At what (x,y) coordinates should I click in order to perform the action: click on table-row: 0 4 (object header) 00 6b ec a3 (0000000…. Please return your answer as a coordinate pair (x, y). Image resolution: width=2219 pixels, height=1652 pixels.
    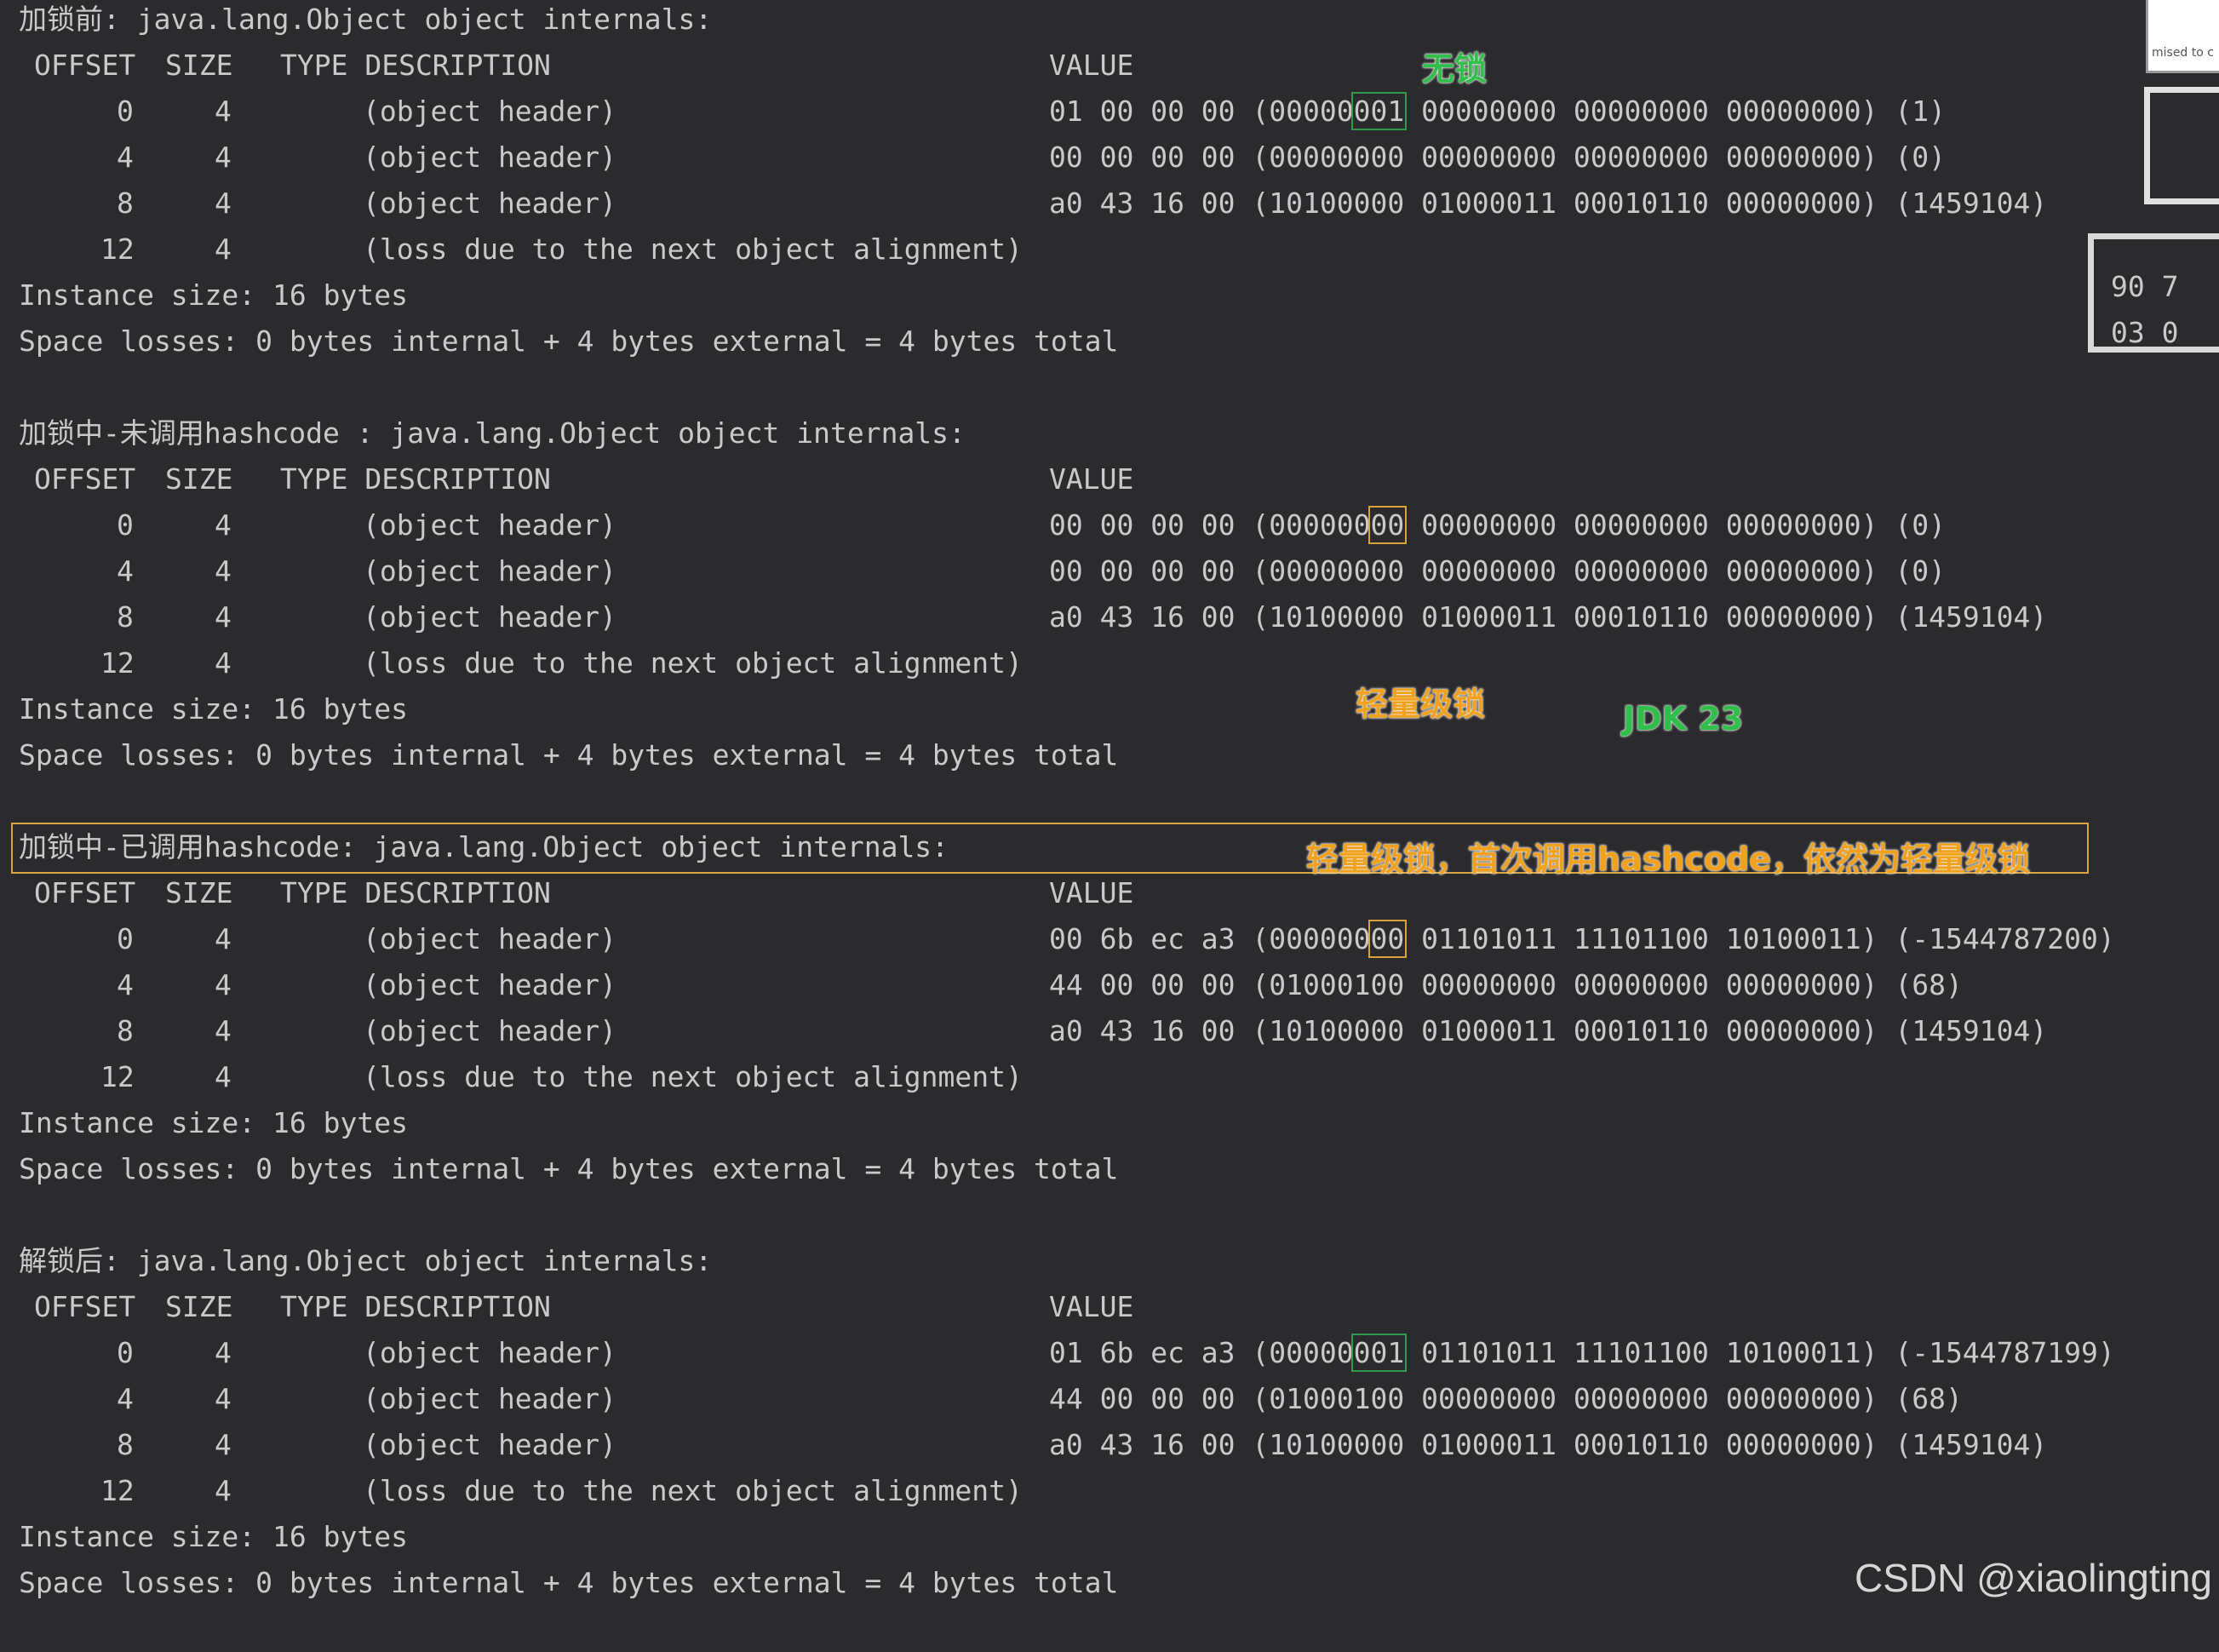
    Looking at the image, I should click on (1057, 939).